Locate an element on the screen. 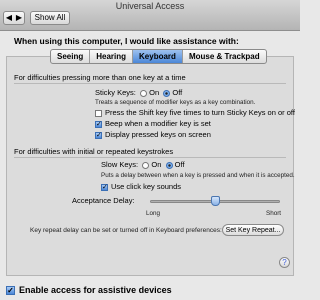  slow-keys-row: Slow Keys: On Off is located at coordinates (143, 164).